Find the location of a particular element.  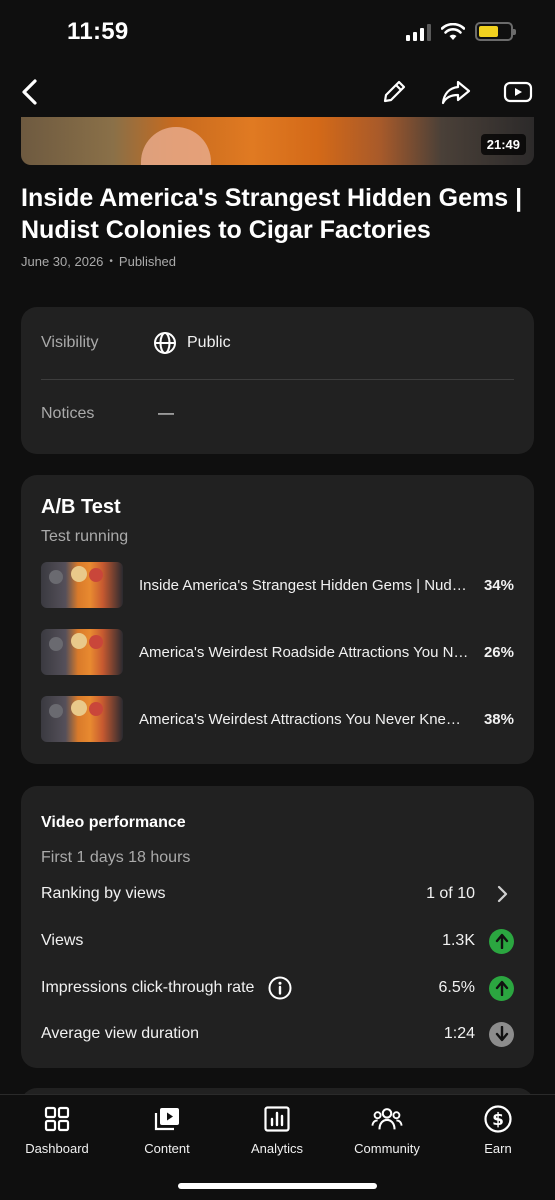

chevron-right-icon is located at coordinates (501, 894).